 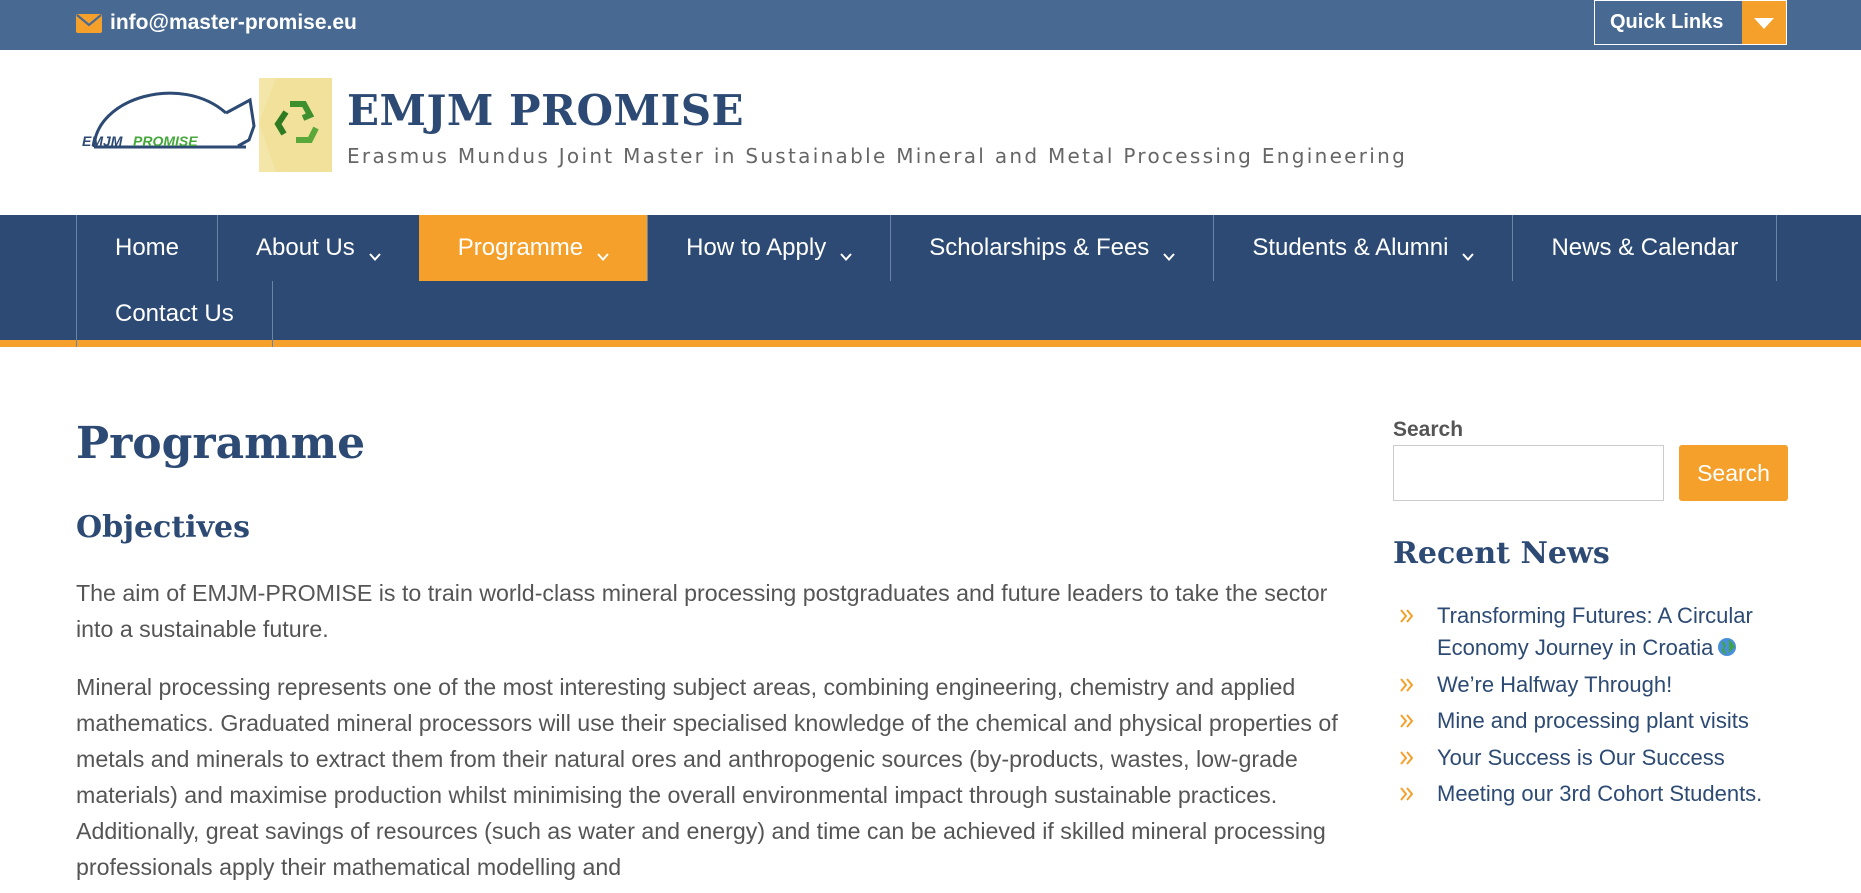 I want to click on nav-item-about-us: About Us, so click(x=318, y=248).